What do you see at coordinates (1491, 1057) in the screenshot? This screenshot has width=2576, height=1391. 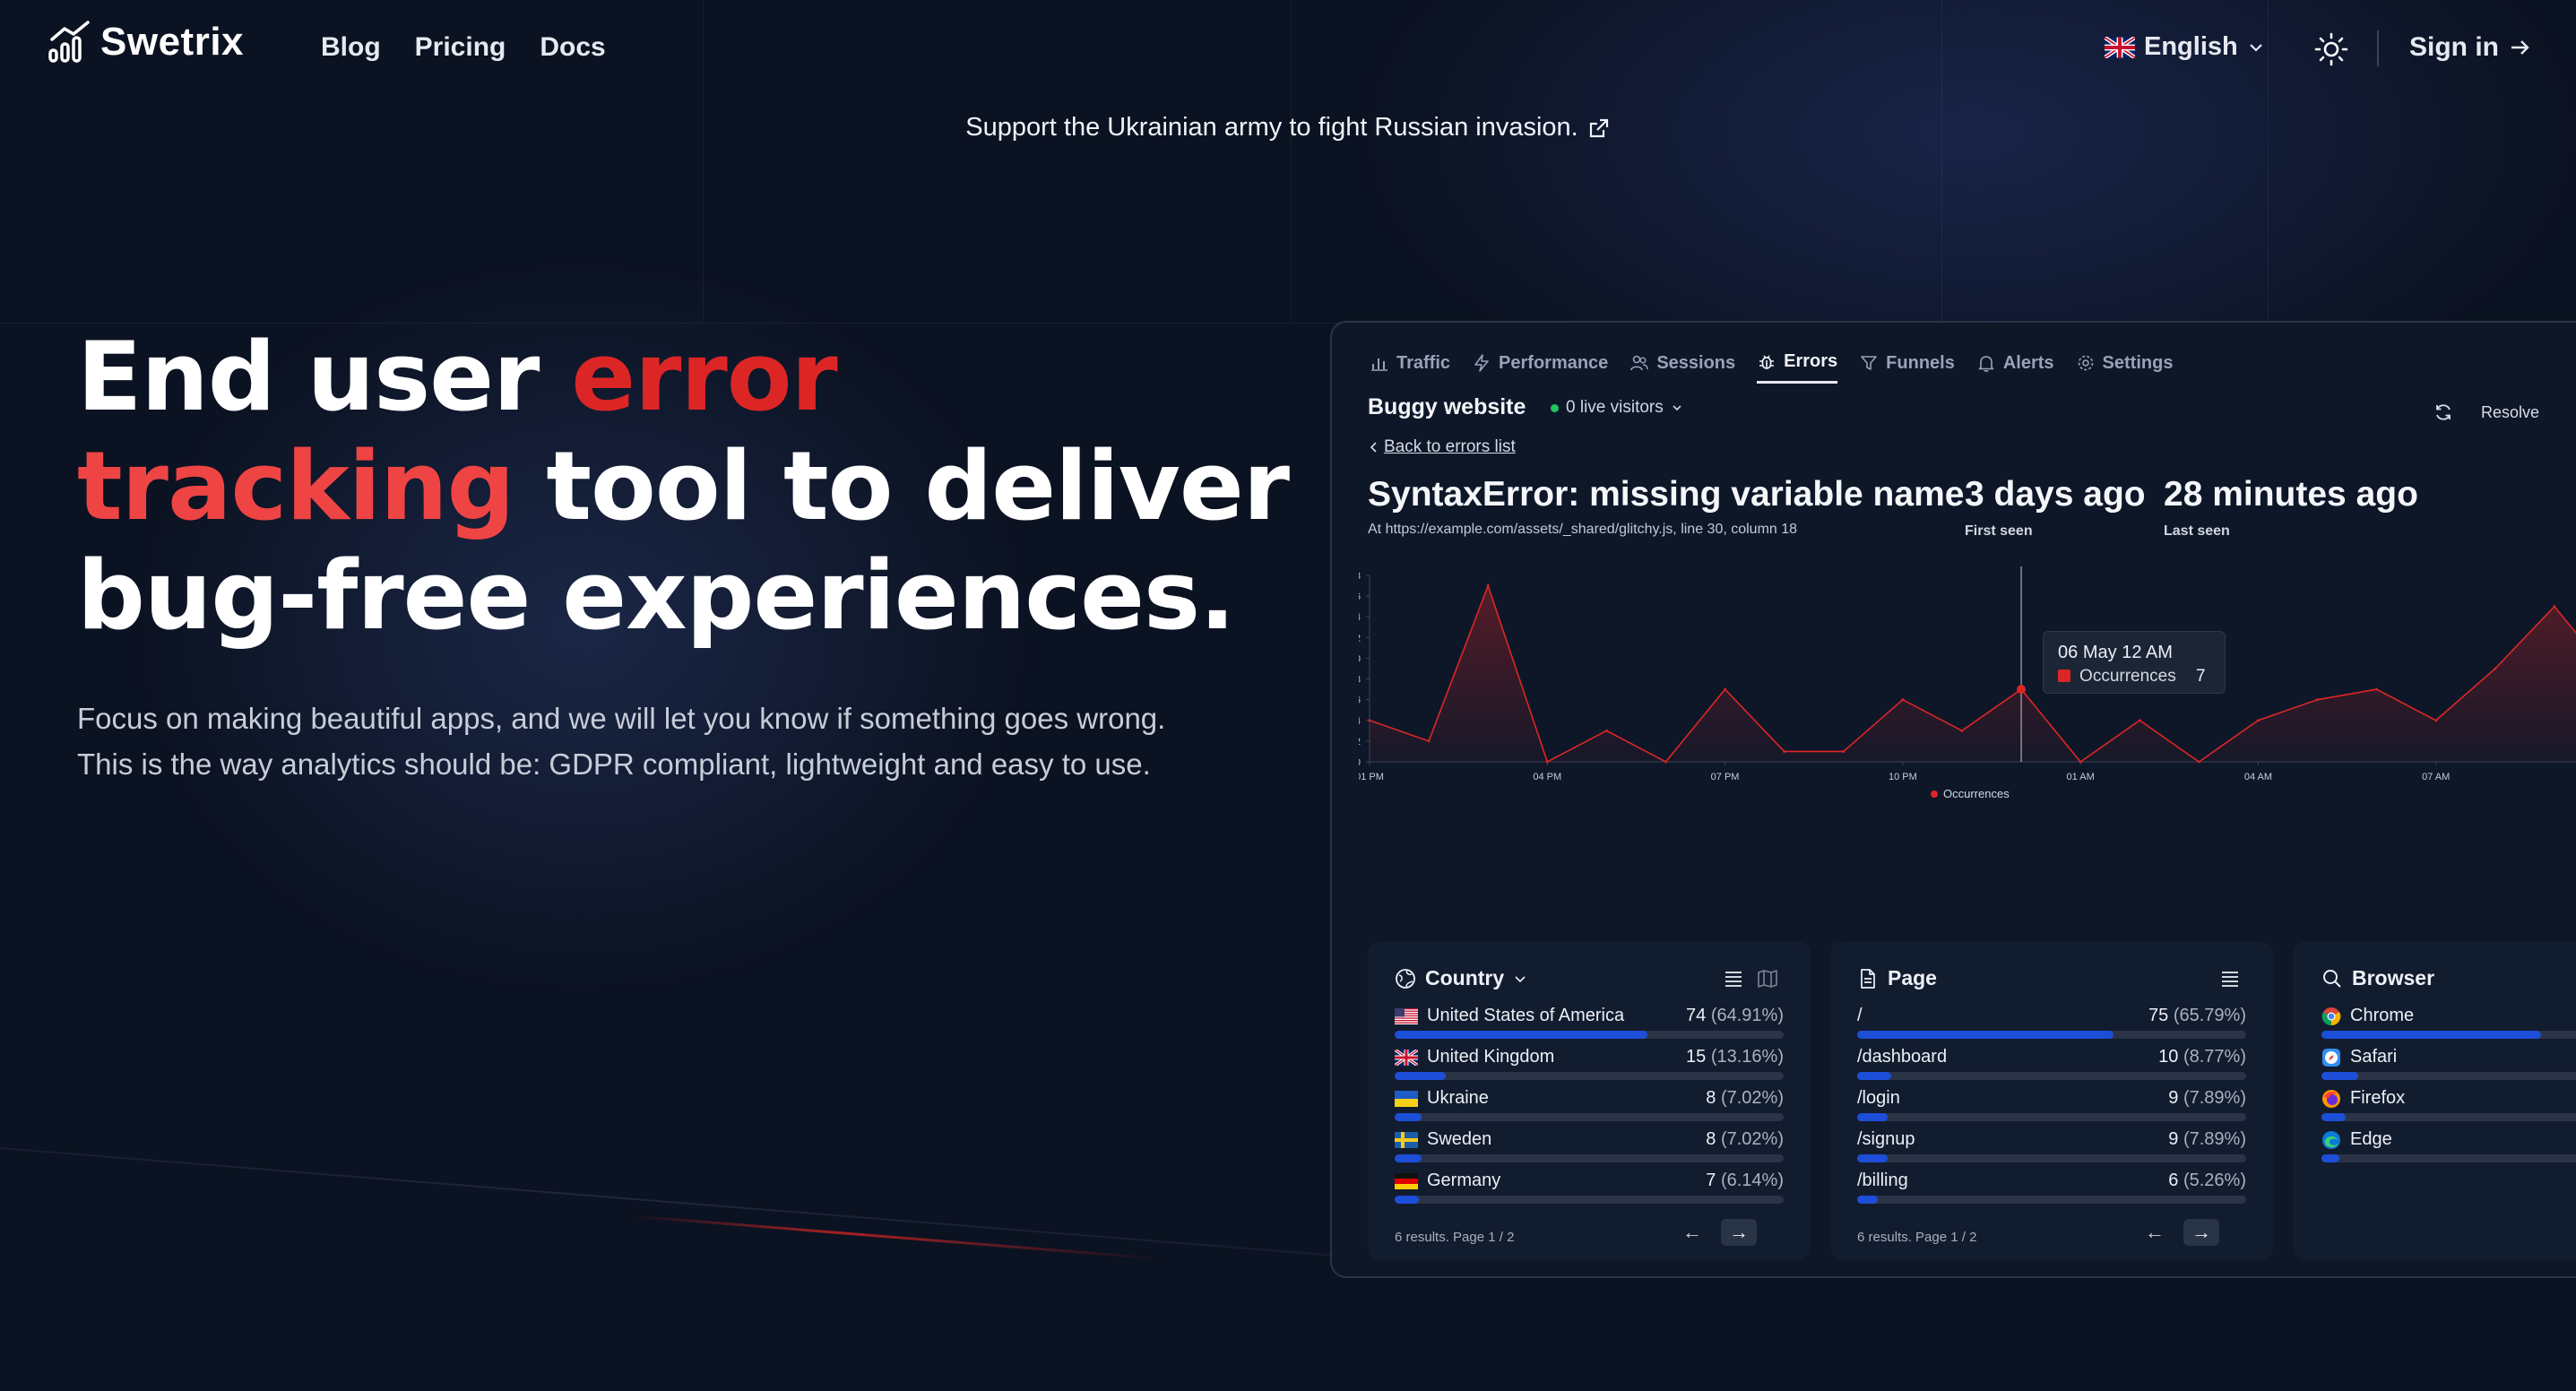 I see `list-item-label: United Kingdom` at bounding box center [1491, 1057].